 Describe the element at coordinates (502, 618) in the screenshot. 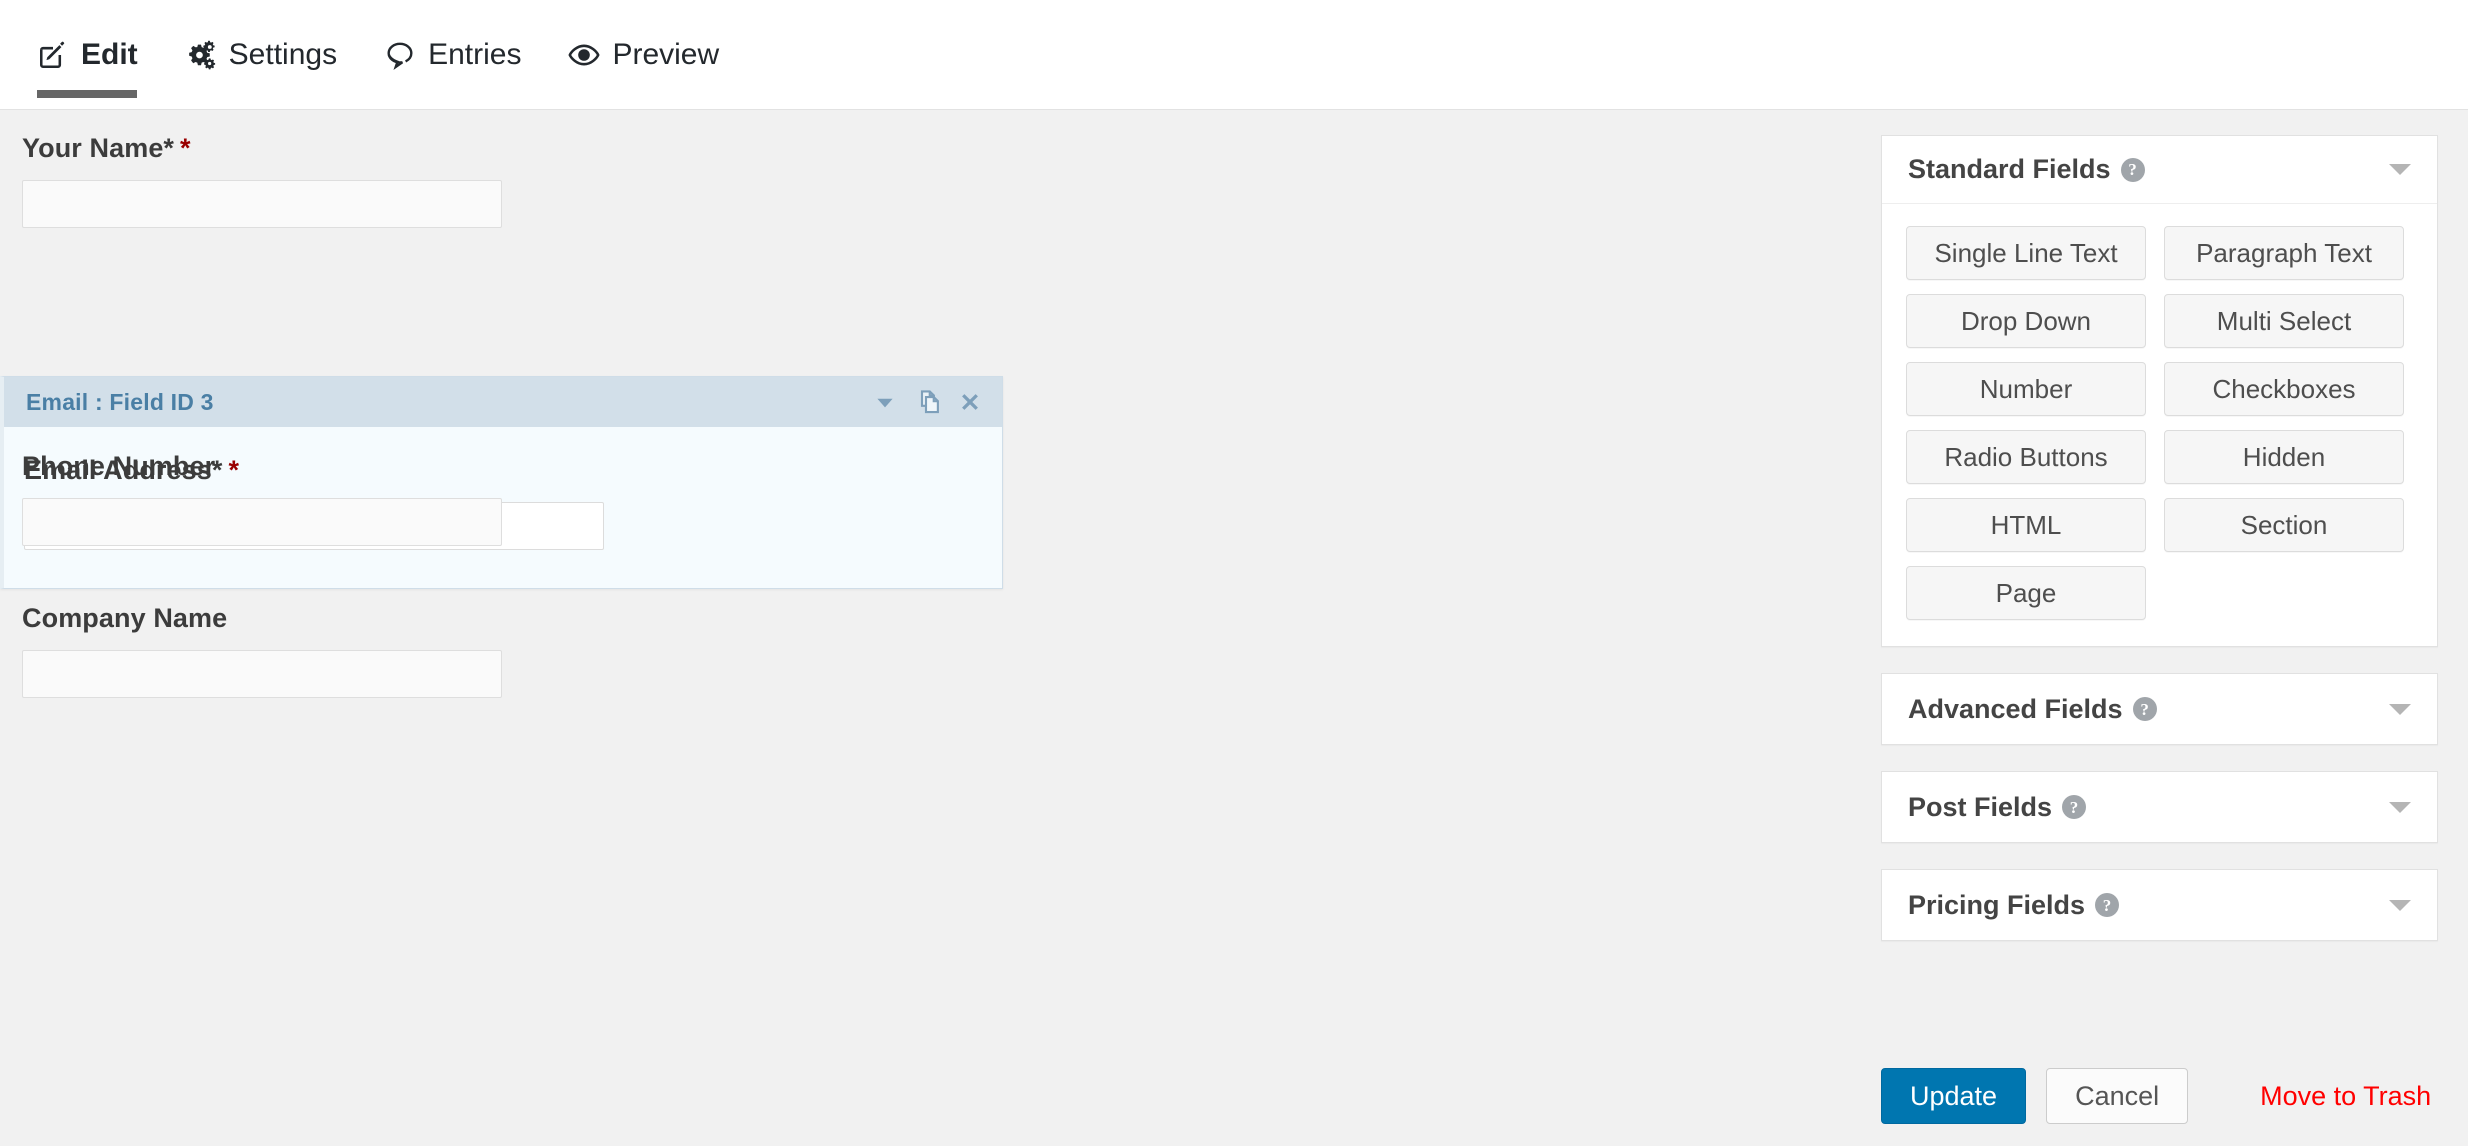

I see `field-label: Company Name` at that location.